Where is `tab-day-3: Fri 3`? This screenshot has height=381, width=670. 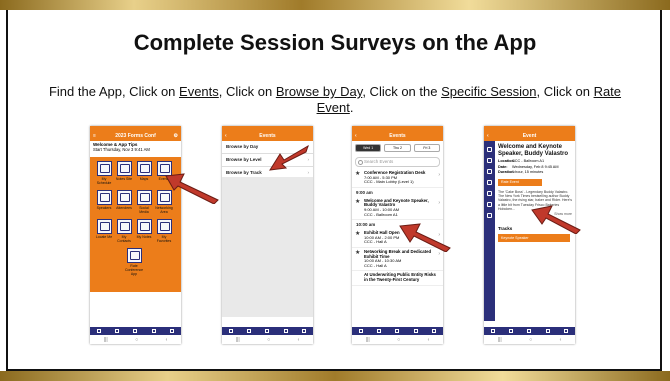
tab-day-3: Fri 3 is located at coordinates (426, 148).